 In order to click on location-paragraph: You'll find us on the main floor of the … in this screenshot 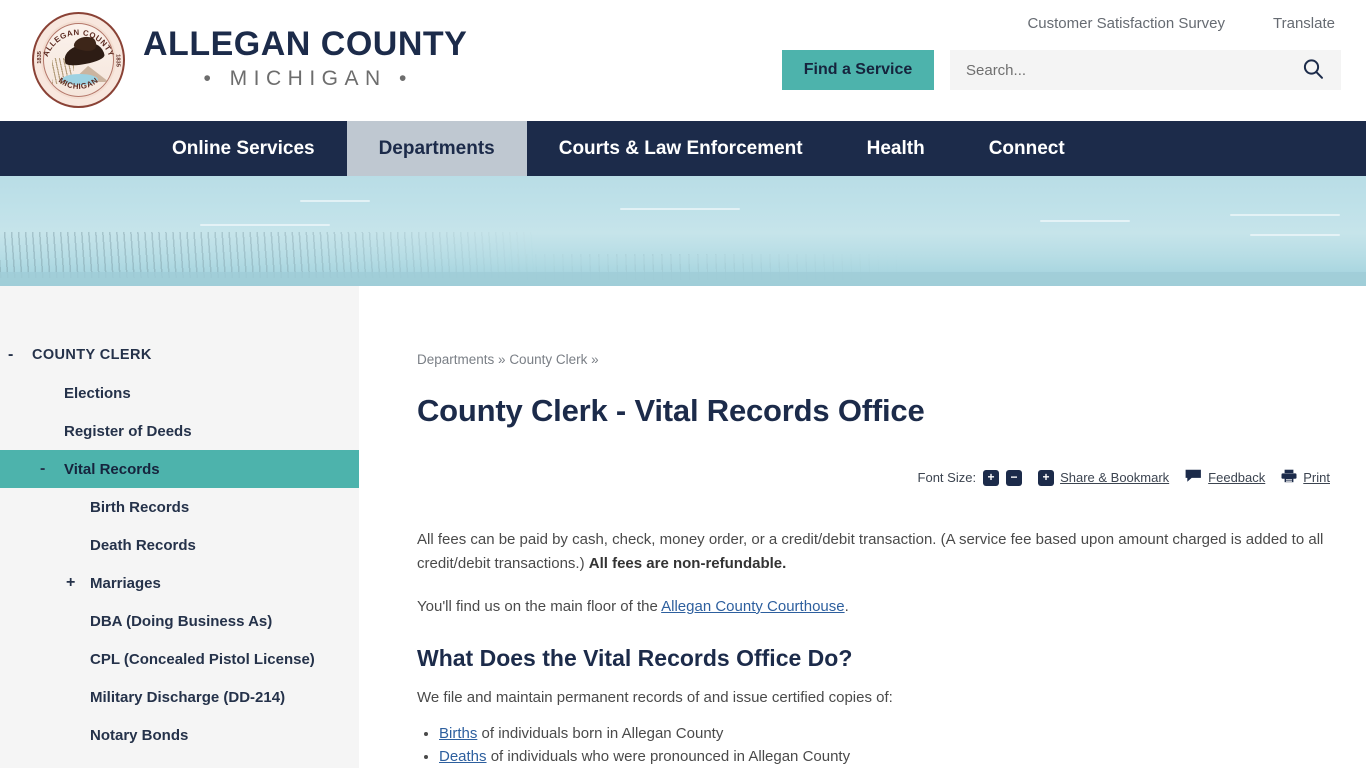, I will do `click(873, 607)`.